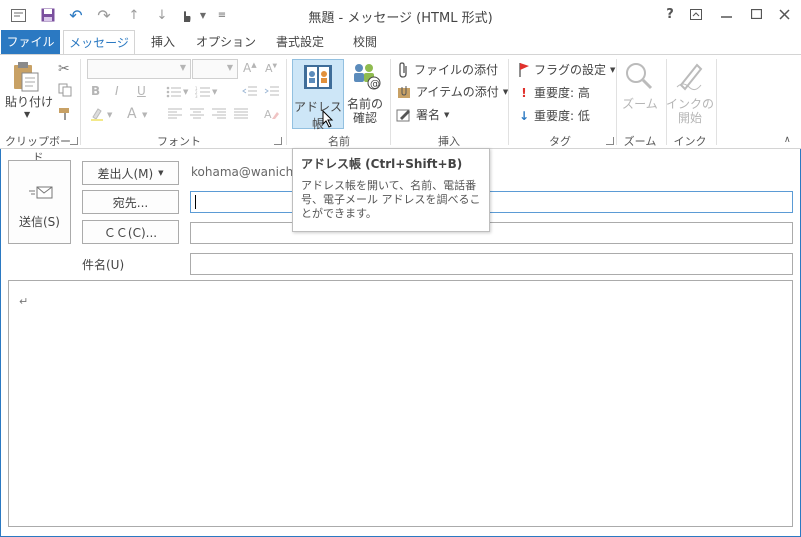 Image resolution: width=801 pixels, height=537 pixels. I want to click on ribbon-display-options-icon, so click(696, 14).